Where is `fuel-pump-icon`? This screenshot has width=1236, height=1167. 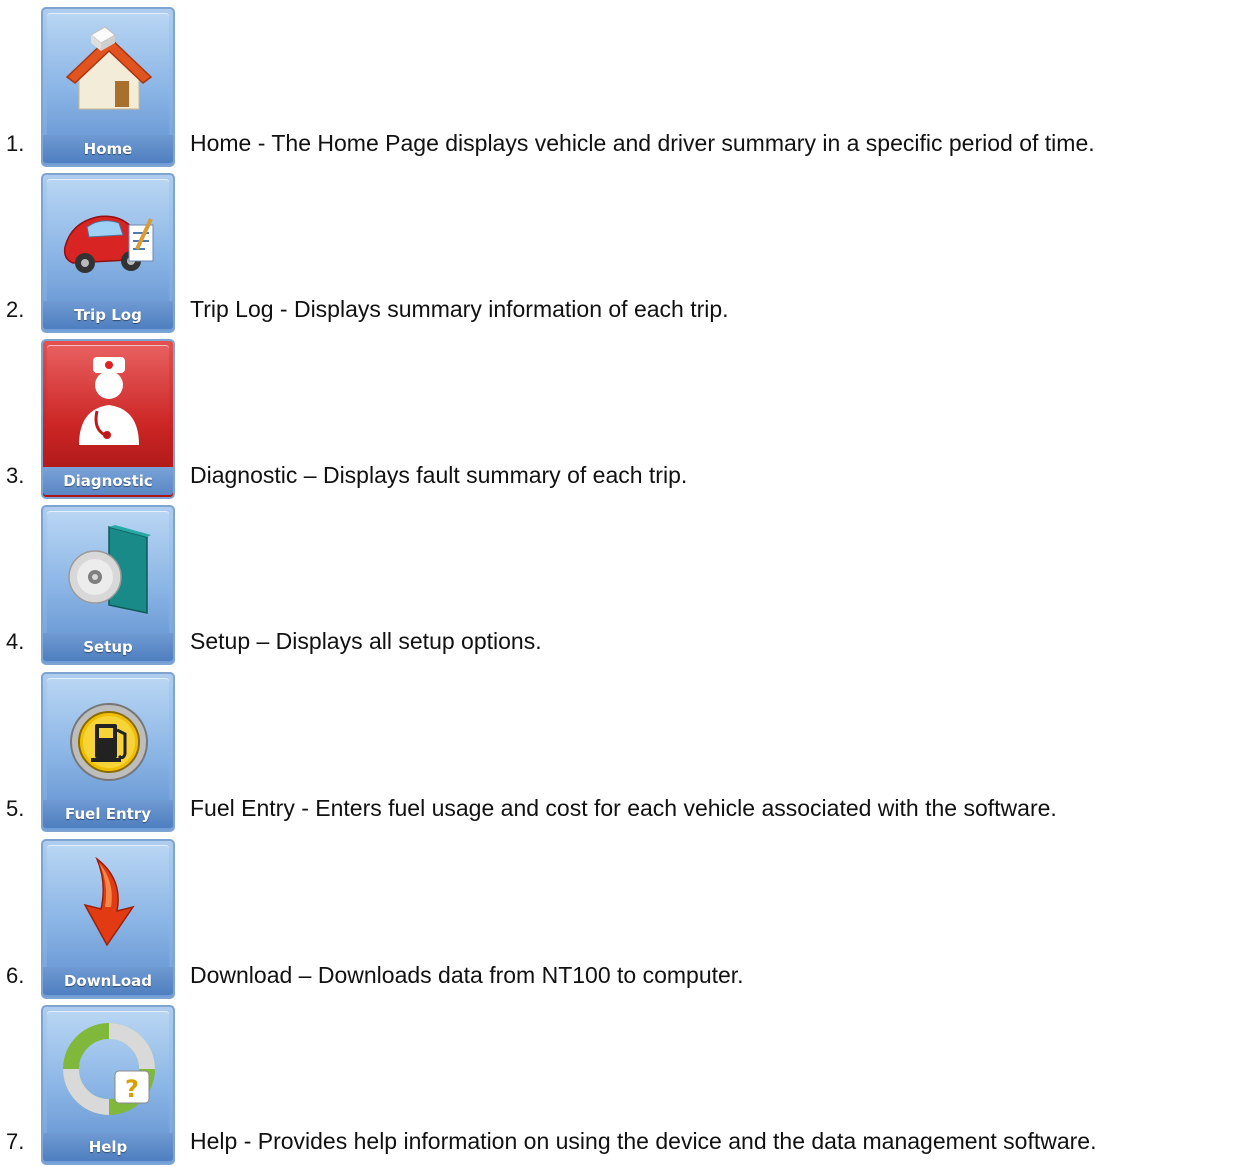
fuel-pump-icon is located at coordinates (109, 742).